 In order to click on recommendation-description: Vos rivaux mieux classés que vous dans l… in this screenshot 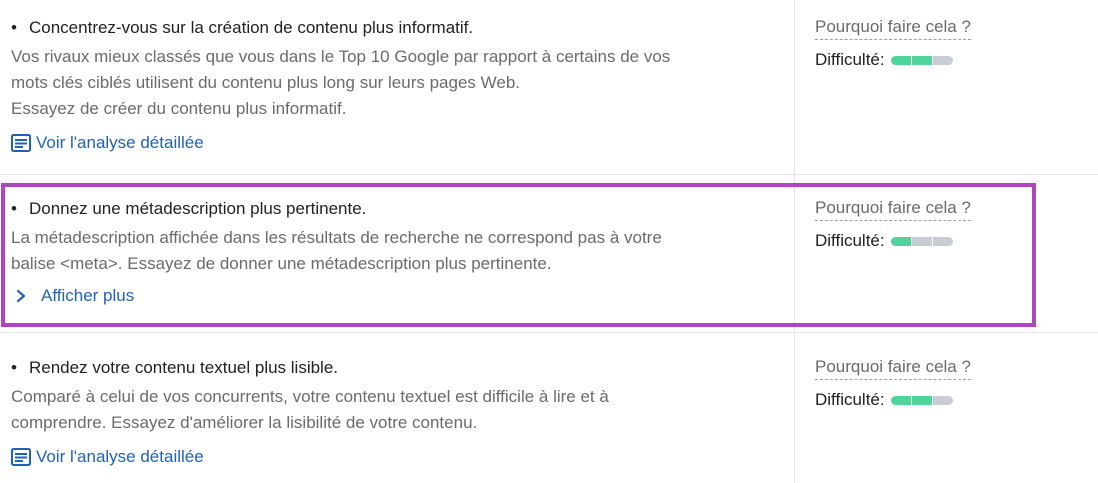, I will do `click(391, 83)`.